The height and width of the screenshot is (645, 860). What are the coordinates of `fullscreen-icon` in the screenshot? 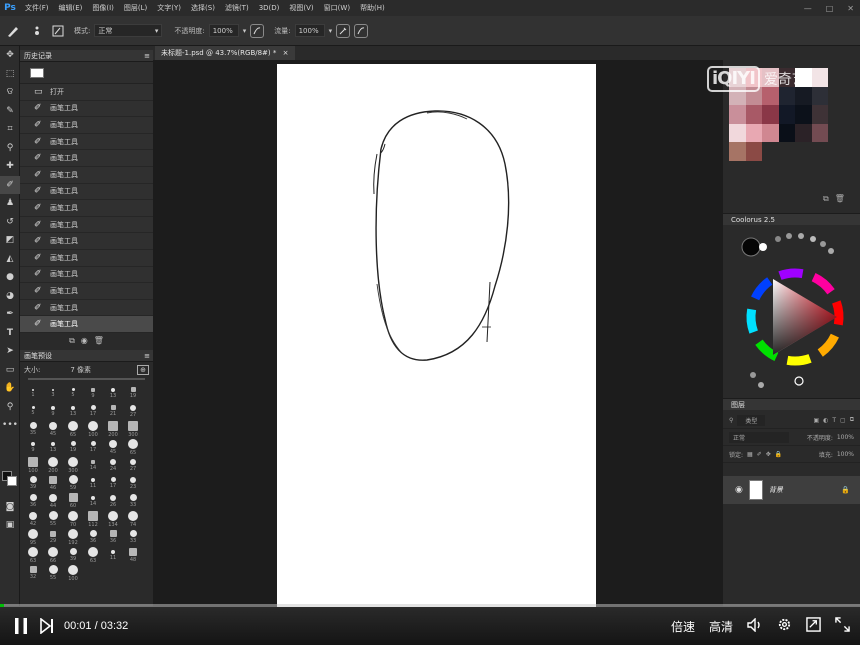 It's located at (842, 626).